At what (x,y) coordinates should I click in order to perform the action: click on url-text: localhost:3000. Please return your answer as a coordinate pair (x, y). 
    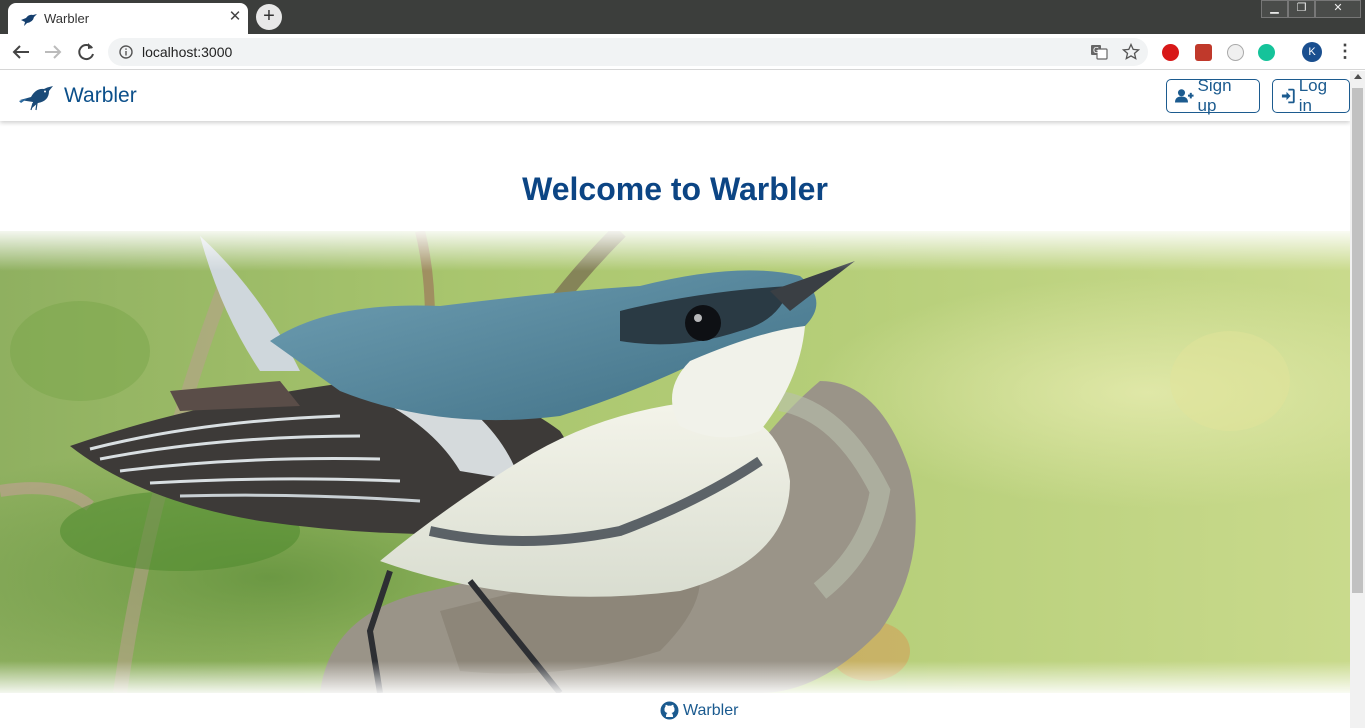
    Looking at the image, I should click on (187, 52).